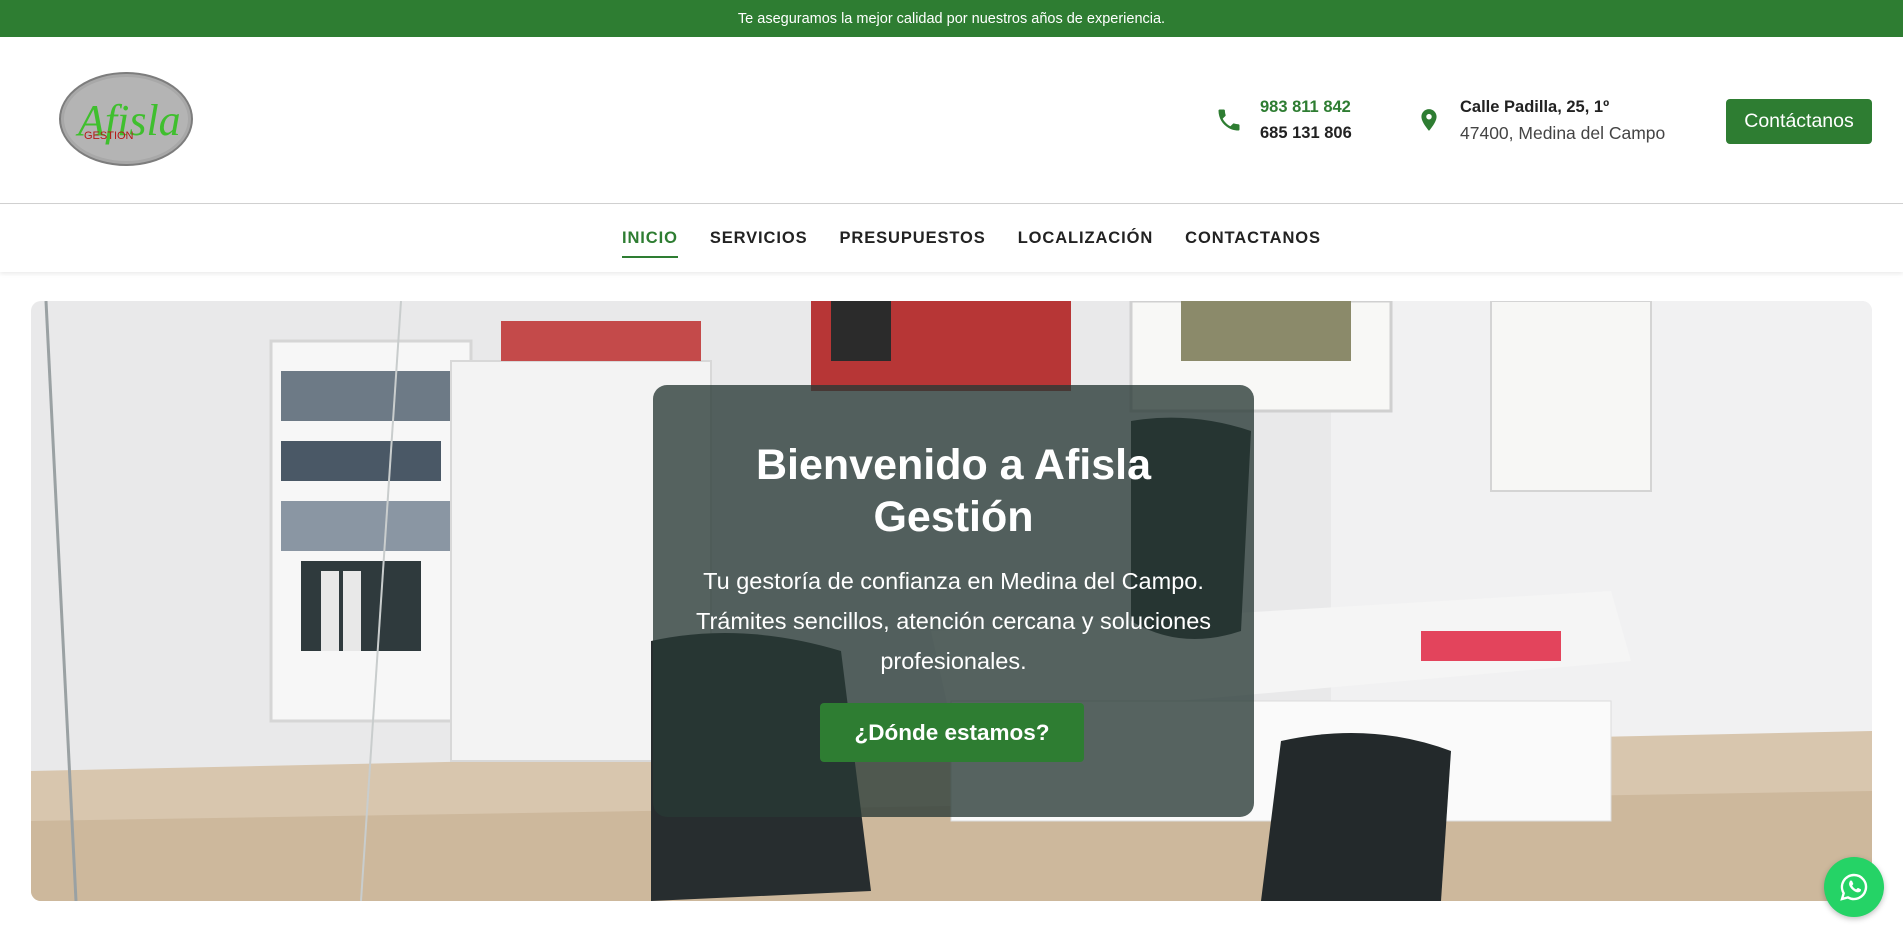  I want to click on logo-graphic: Afisla GESTION, so click(126, 119).